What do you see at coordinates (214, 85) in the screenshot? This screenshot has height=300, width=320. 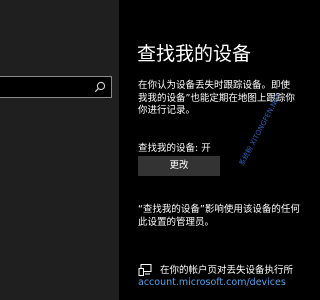 I see `description-line: 在你认为设备丢失时跟踪设备。即使` at bounding box center [214, 85].